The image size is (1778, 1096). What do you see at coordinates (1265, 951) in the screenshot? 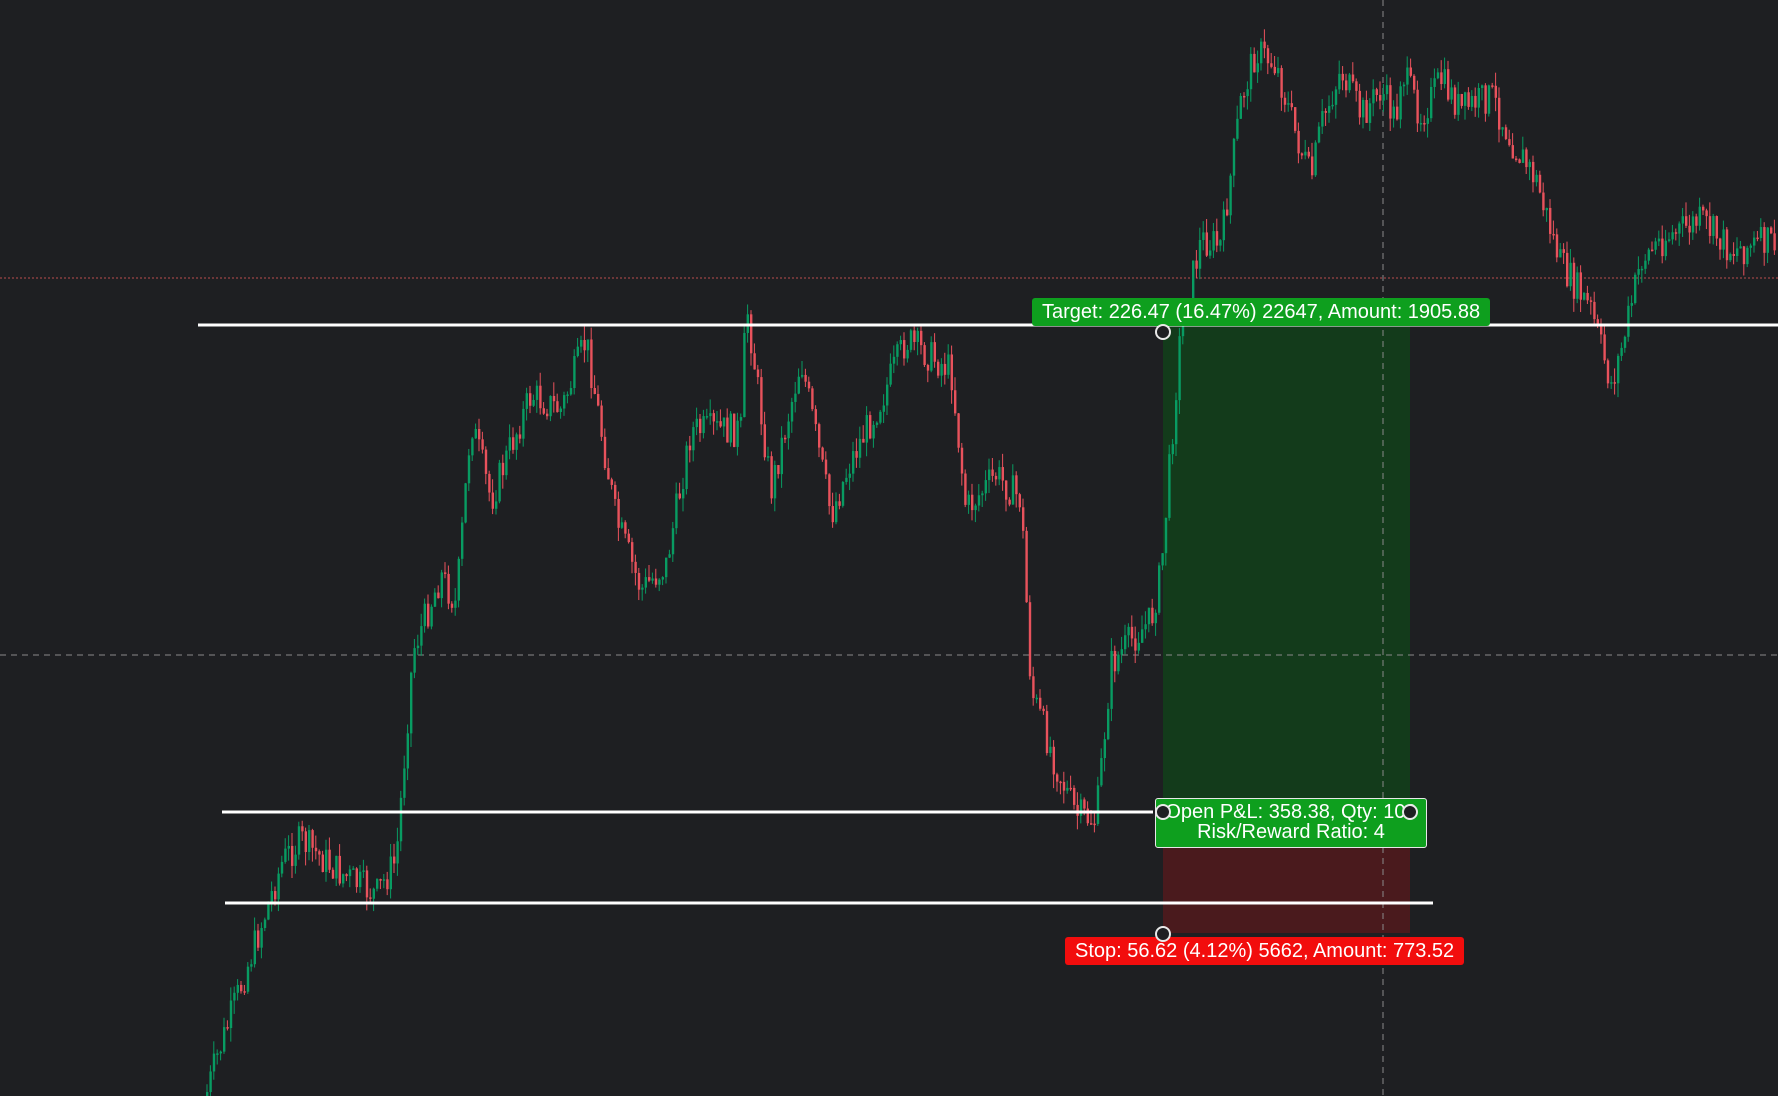
I see `stop-label: Stop: 56.62 (4.12%) 5662, Amount: 773.52` at bounding box center [1265, 951].